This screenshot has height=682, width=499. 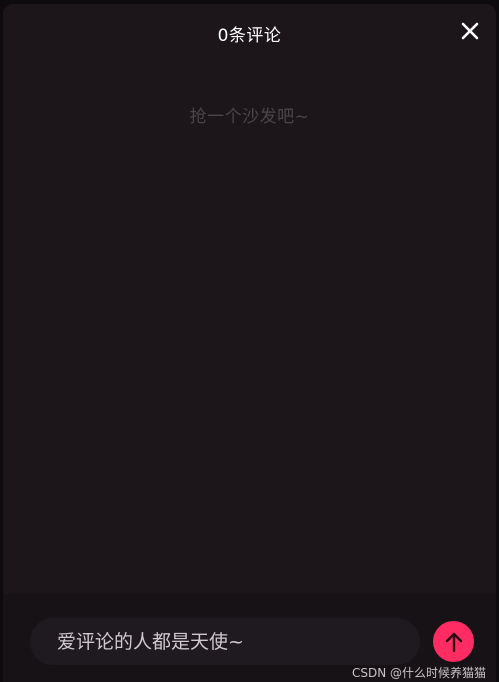 What do you see at coordinates (249, 117) in the screenshot?
I see `empty-comments-text: 抢一个沙发吧~` at bounding box center [249, 117].